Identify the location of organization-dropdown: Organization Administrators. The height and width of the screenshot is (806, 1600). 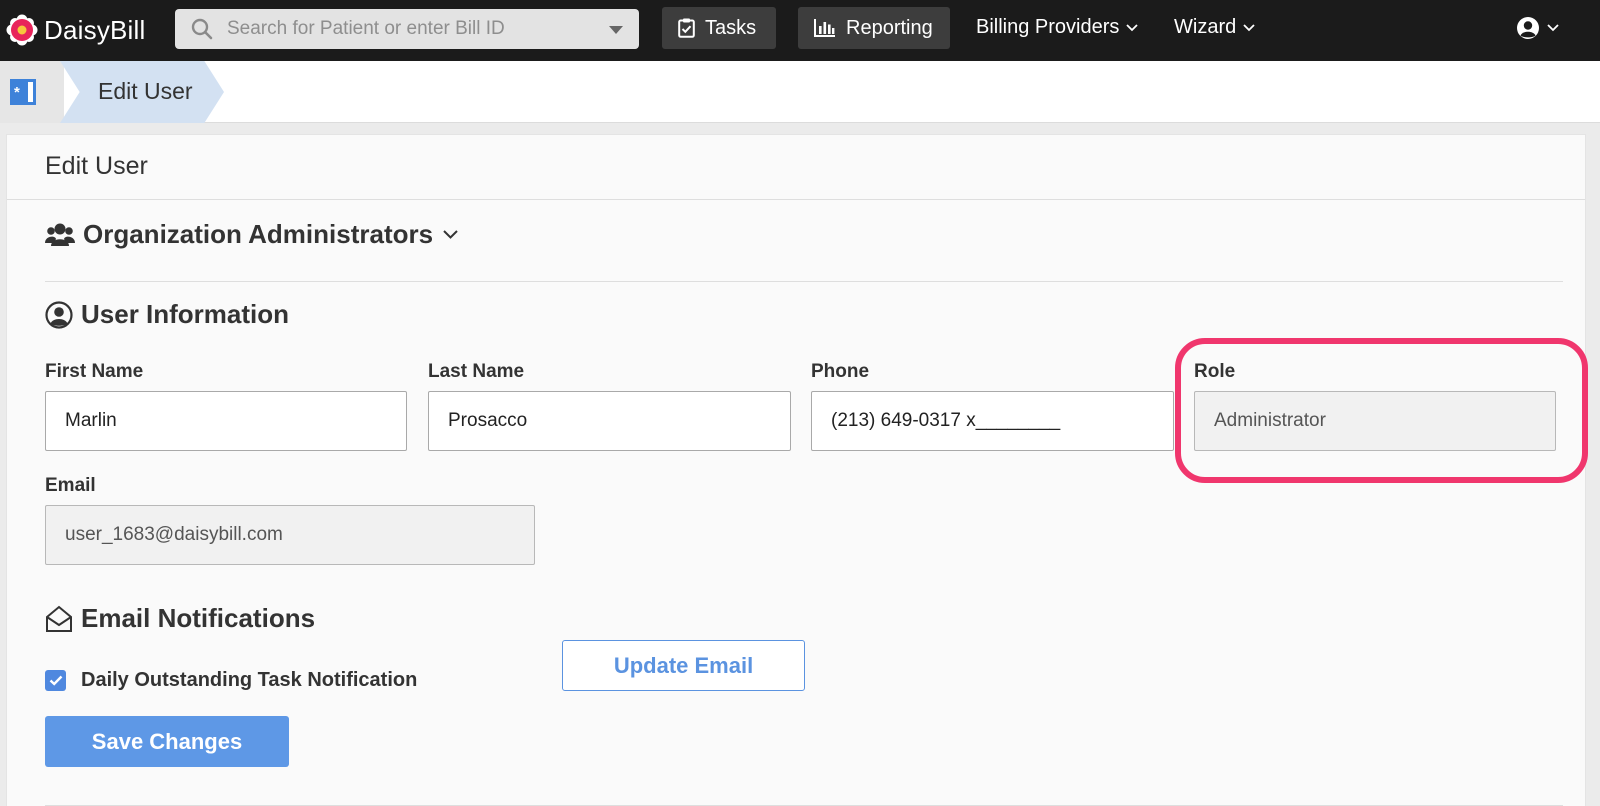
(251, 234).